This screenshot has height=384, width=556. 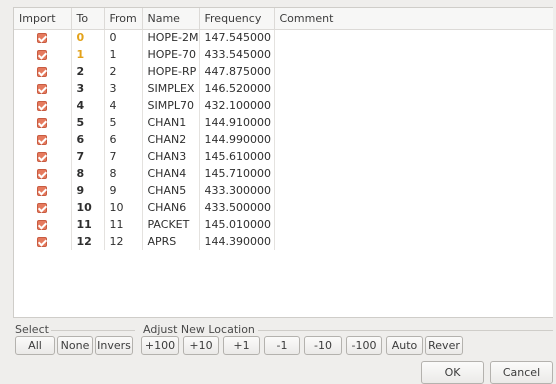 I want to click on from-cell: 5, so click(x=123, y=122).